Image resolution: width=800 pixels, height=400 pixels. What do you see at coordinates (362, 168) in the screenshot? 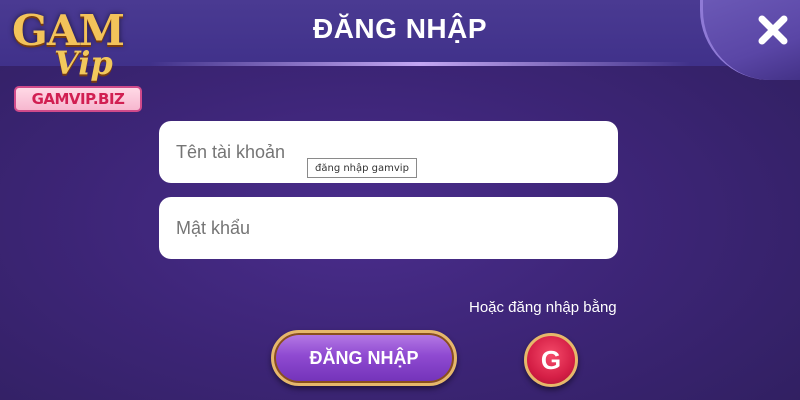
I see `username-tooltip: đăng nhập gamvip` at bounding box center [362, 168].